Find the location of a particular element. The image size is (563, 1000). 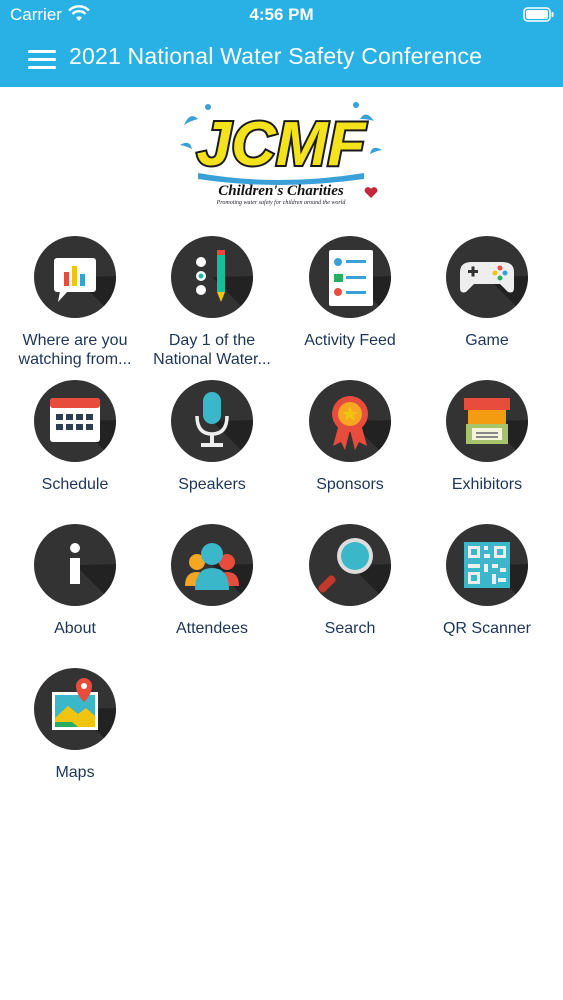

tile-label: Attendees is located at coordinates (212, 628).